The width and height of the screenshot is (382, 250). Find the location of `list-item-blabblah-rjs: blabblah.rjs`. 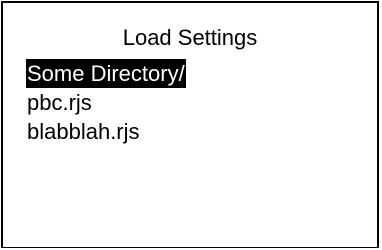

list-item-blabblah-rjs: blabblah.rjs is located at coordinates (106, 131).